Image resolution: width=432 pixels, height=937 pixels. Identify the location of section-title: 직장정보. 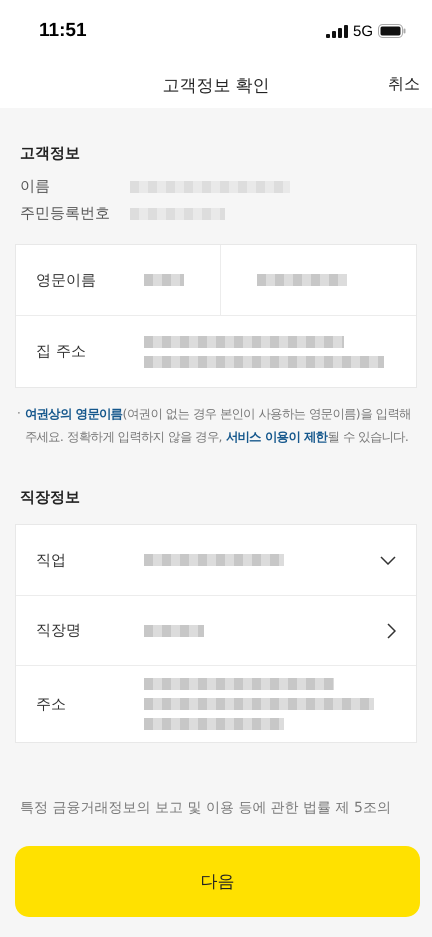
(50, 497).